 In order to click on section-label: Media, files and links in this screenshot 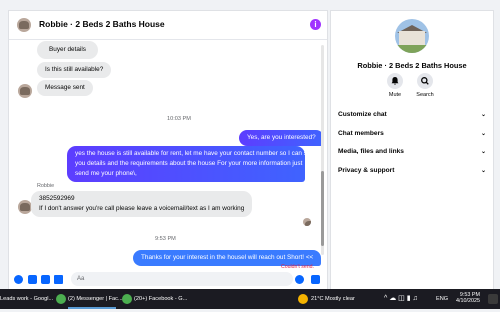, I will do `click(371, 151)`.